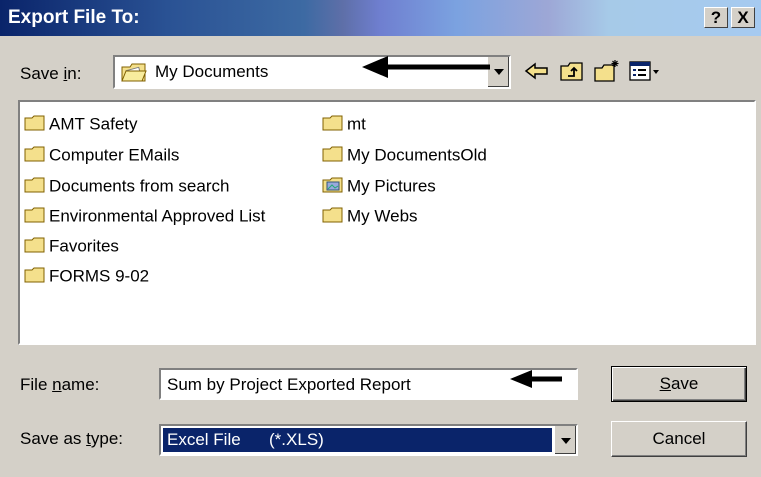 The height and width of the screenshot is (477, 761). Describe the element at coordinates (379, 187) in the screenshot. I see `folder-item: My Pictures` at that location.